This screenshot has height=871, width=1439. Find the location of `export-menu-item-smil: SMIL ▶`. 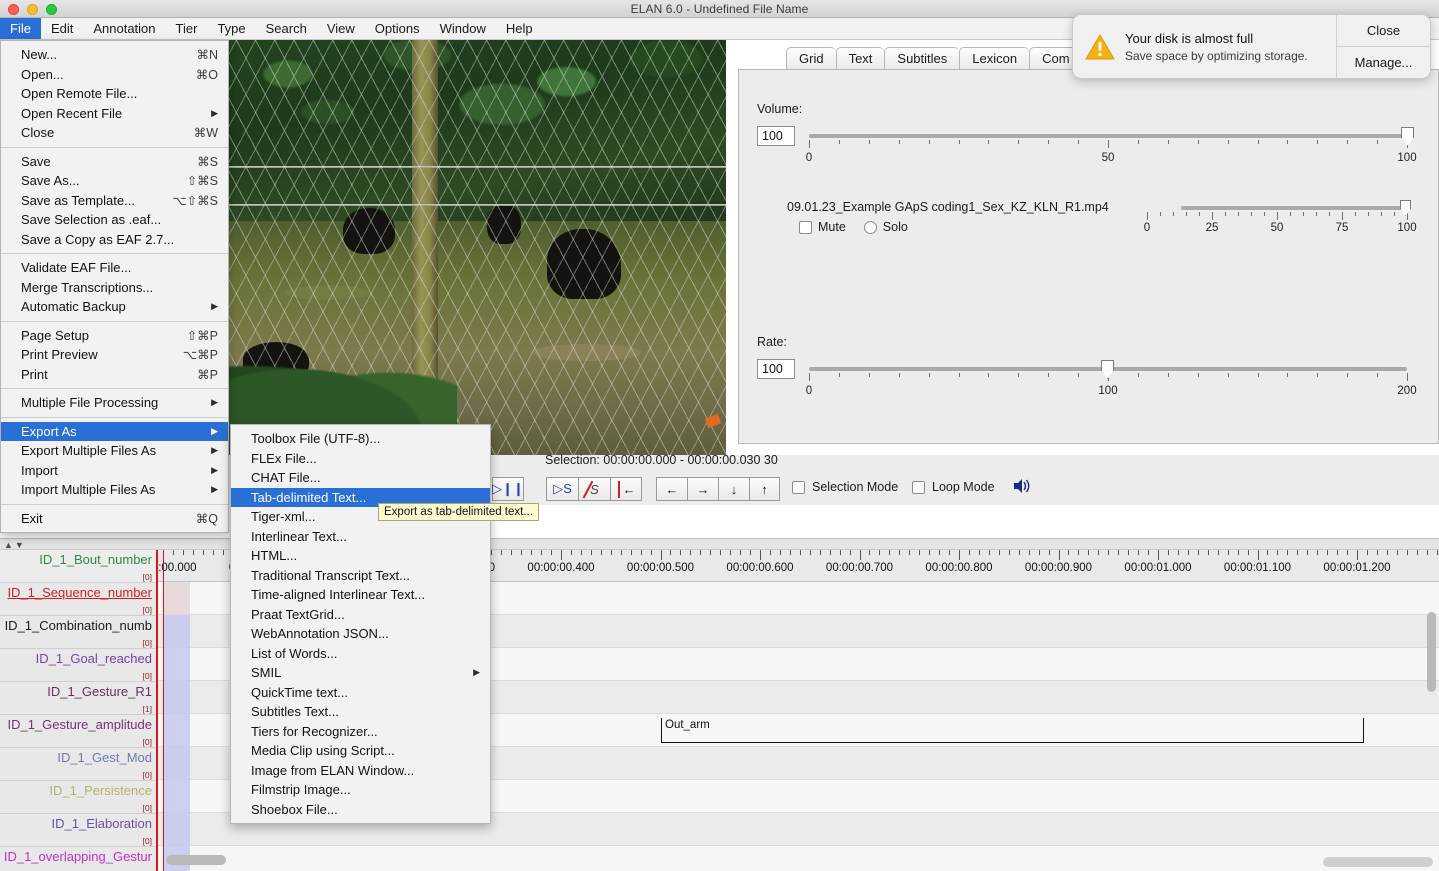

export-menu-item-smil: SMIL ▶ is located at coordinates (360, 673).